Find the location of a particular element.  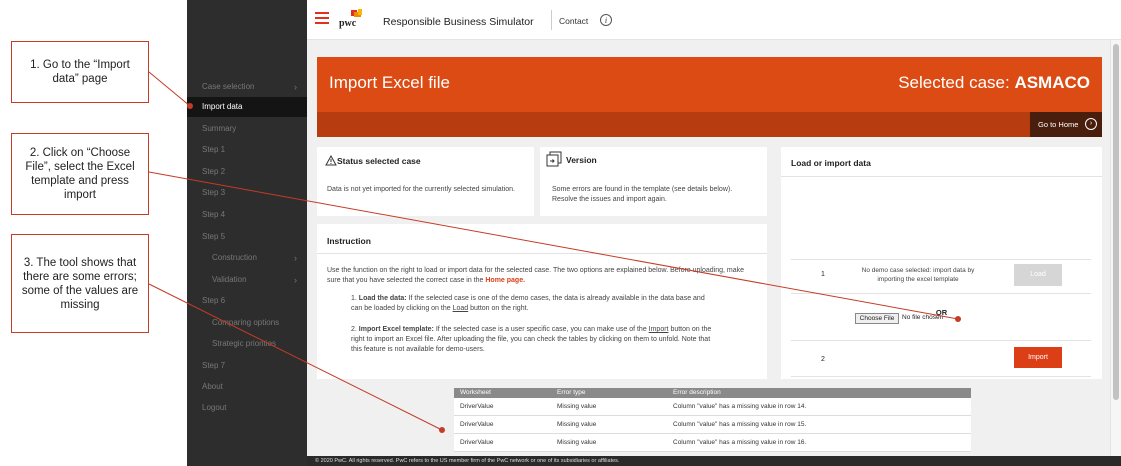

instruction-item-1-tail: button on the right. is located at coordinates (498, 308).